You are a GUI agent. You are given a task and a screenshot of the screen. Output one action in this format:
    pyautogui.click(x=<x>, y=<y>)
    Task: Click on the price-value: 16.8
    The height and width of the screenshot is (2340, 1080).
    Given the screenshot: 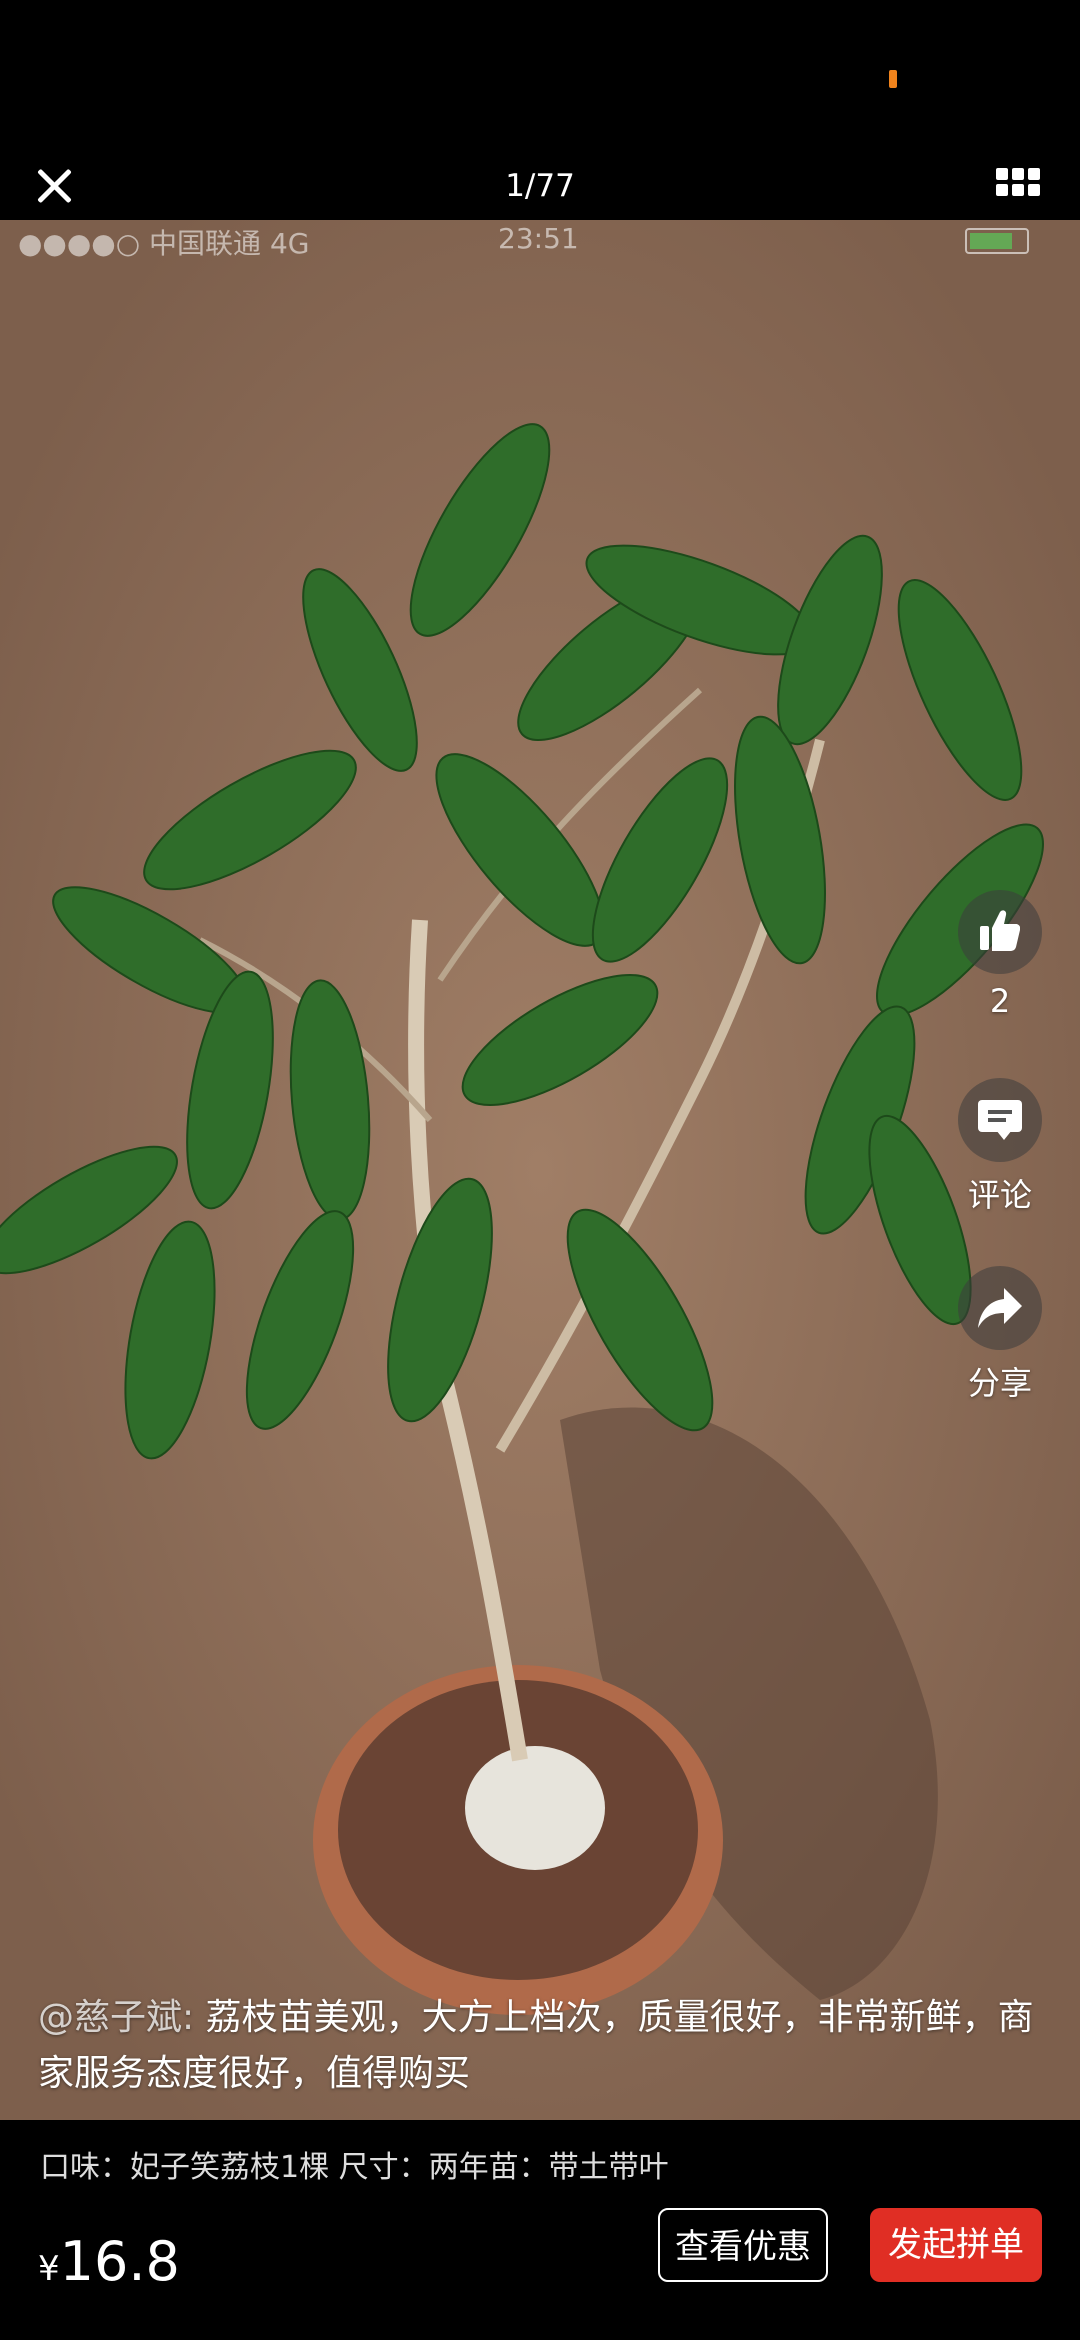 What is the action you would take?
    pyautogui.click(x=119, y=2261)
    